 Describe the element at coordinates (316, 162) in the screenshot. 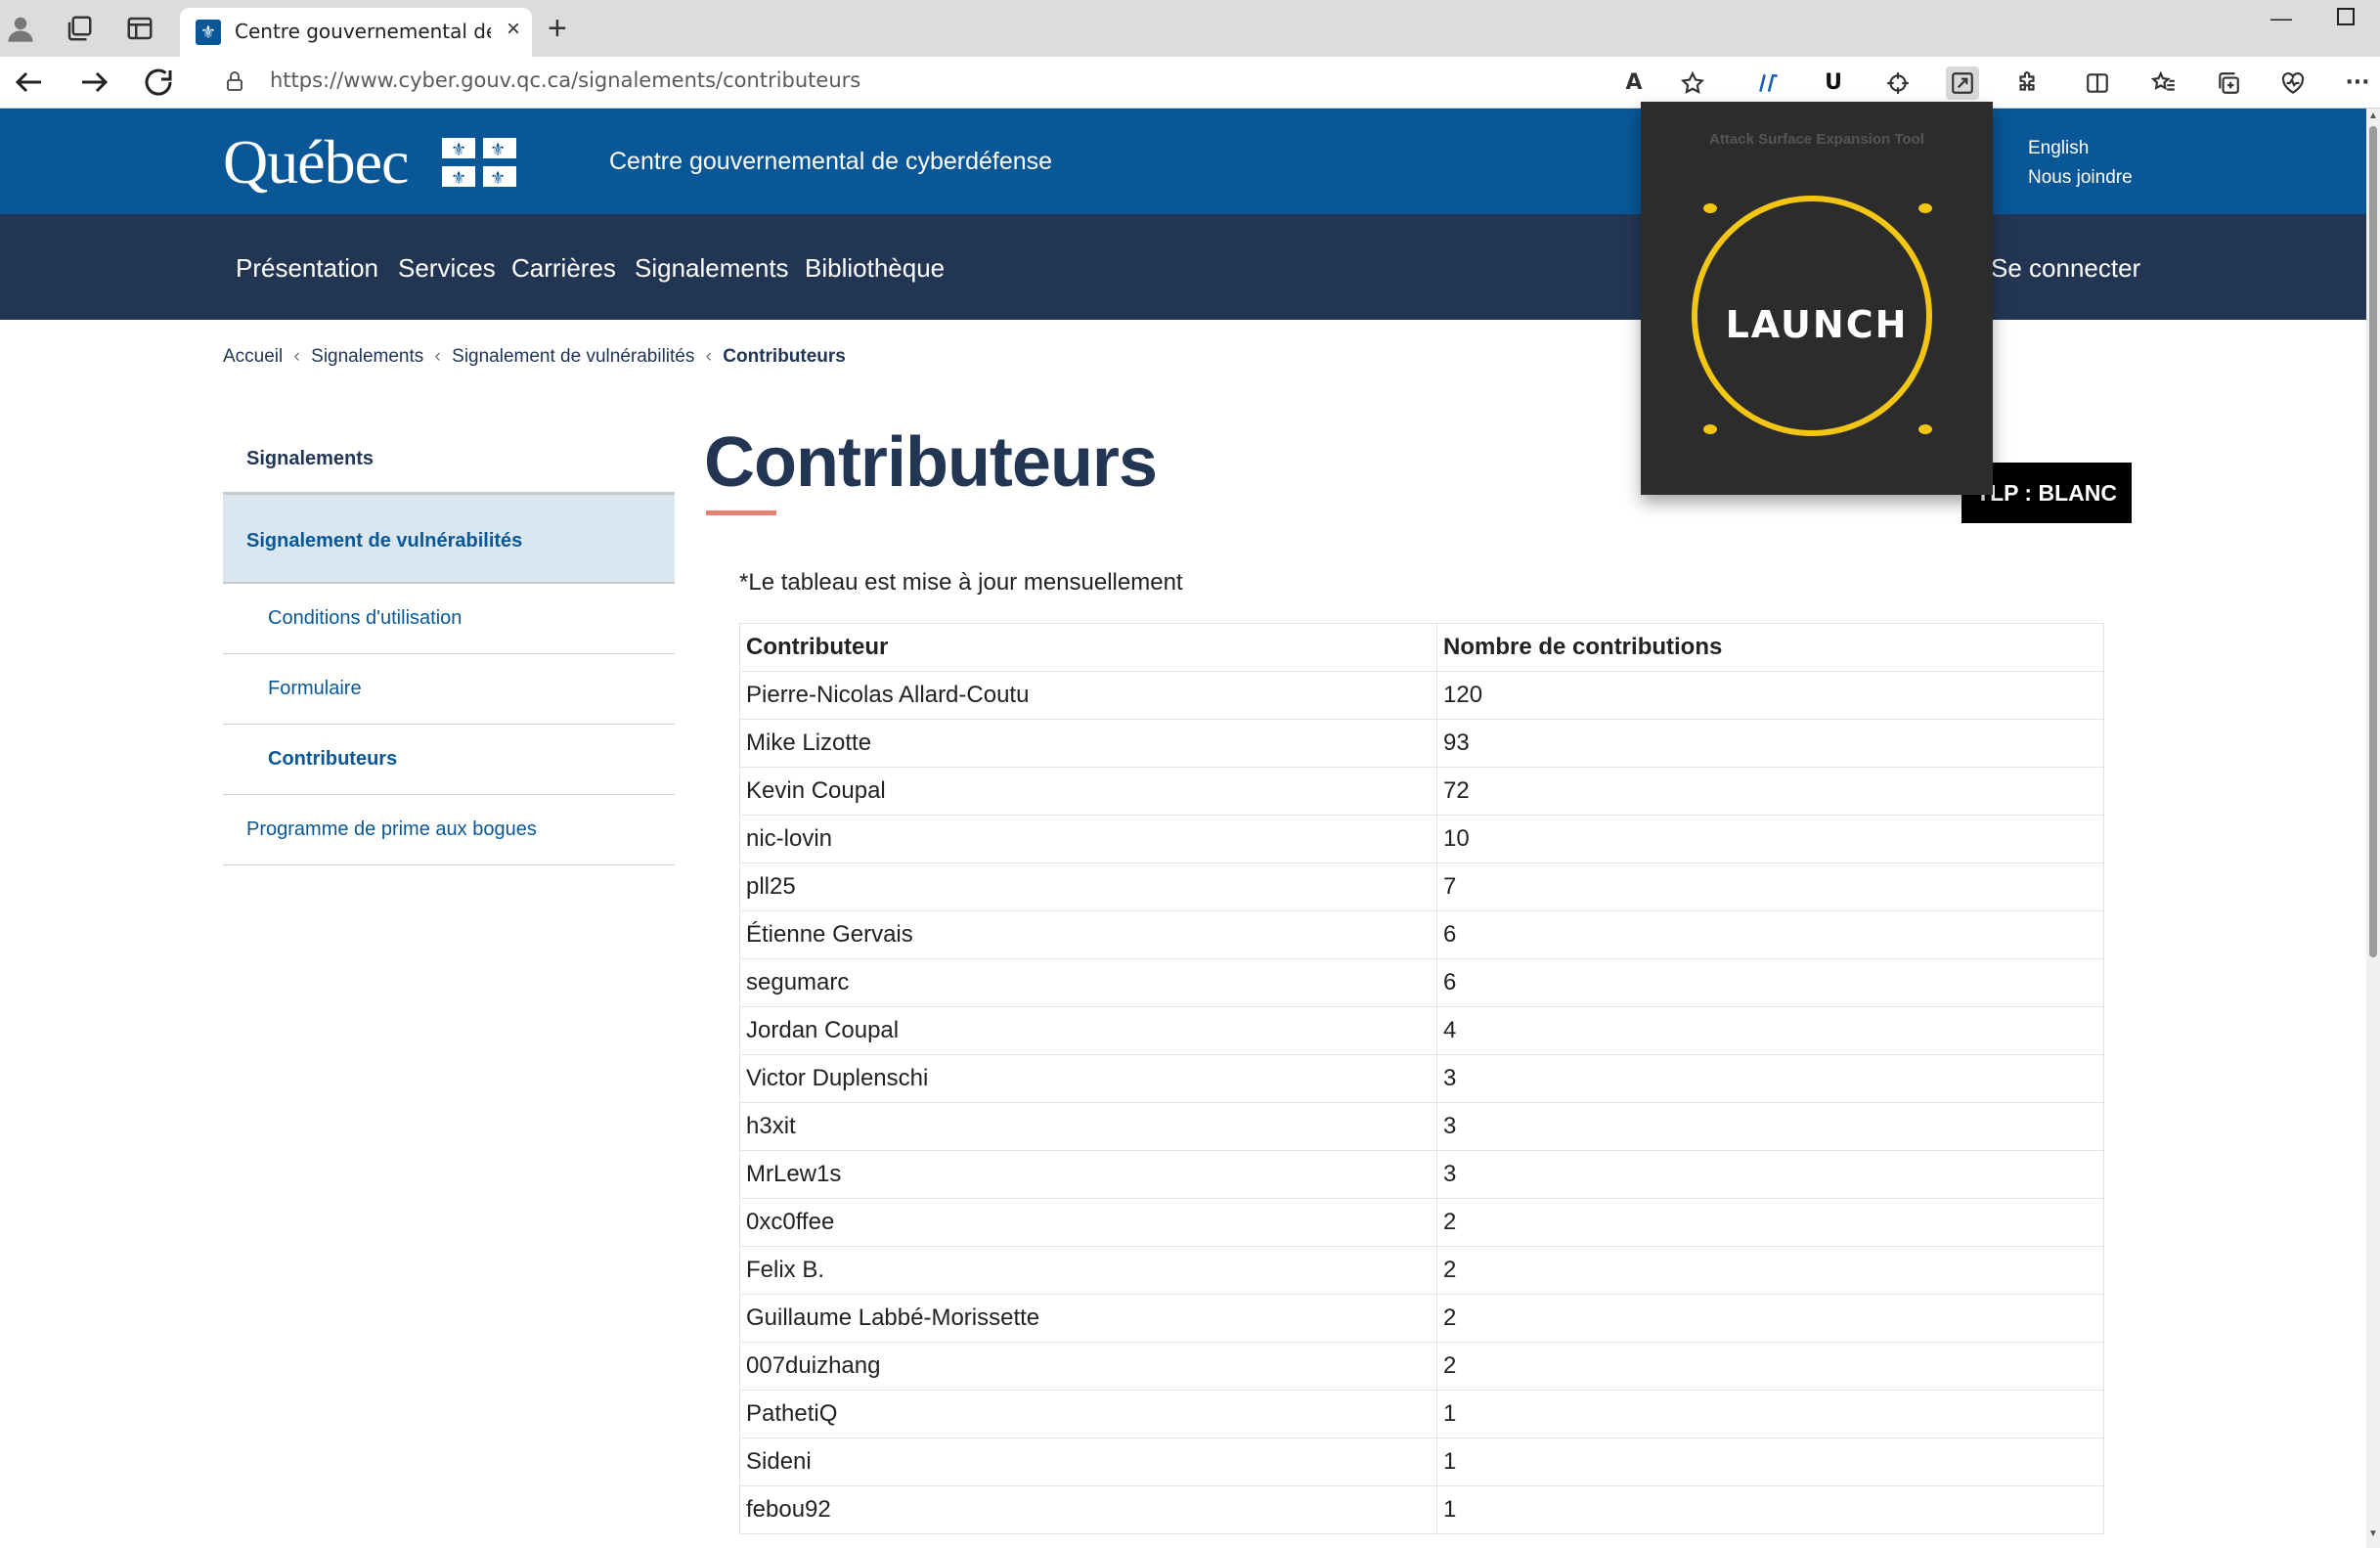

I see `quebec-logo: Québec` at that location.